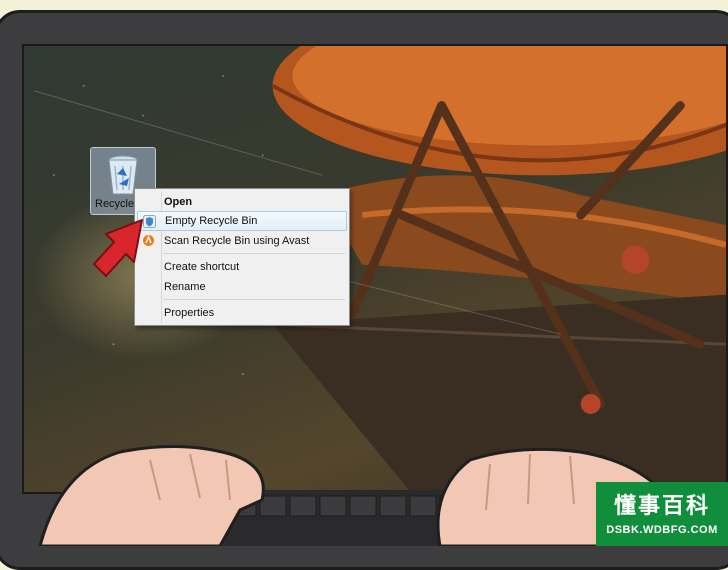 The image size is (728, 570). I want to click on menu-item-label: Properties, so click(189, 313).